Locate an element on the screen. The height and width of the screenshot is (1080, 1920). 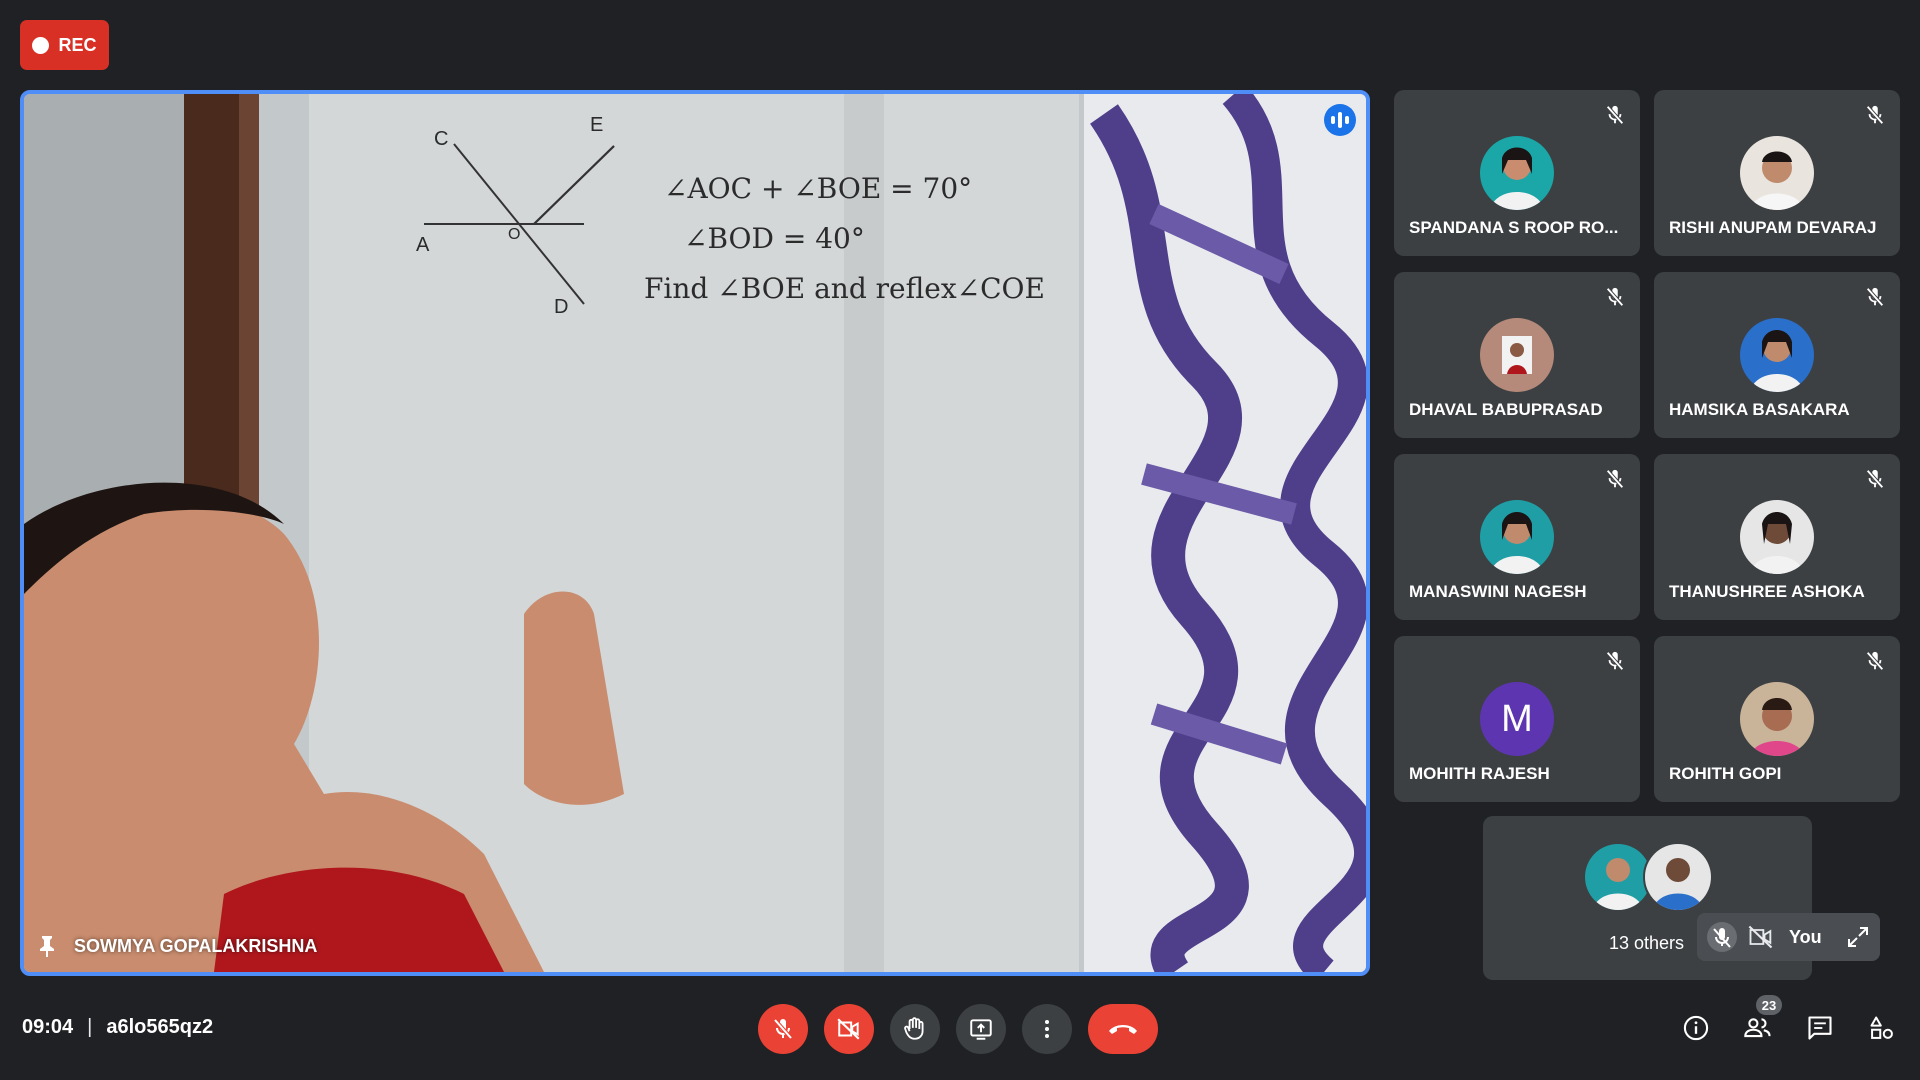
point-label-d: D is located at coordinates (561, 307).